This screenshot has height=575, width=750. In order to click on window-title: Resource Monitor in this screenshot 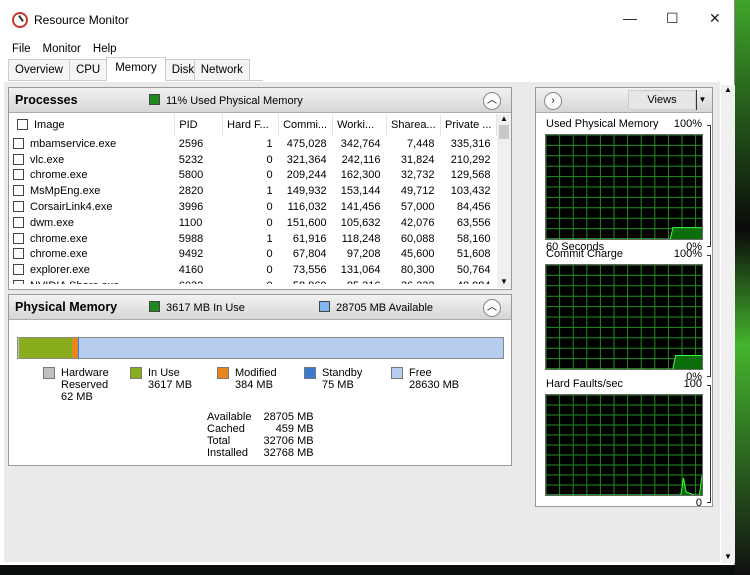, I will do `click(81, 20)`.